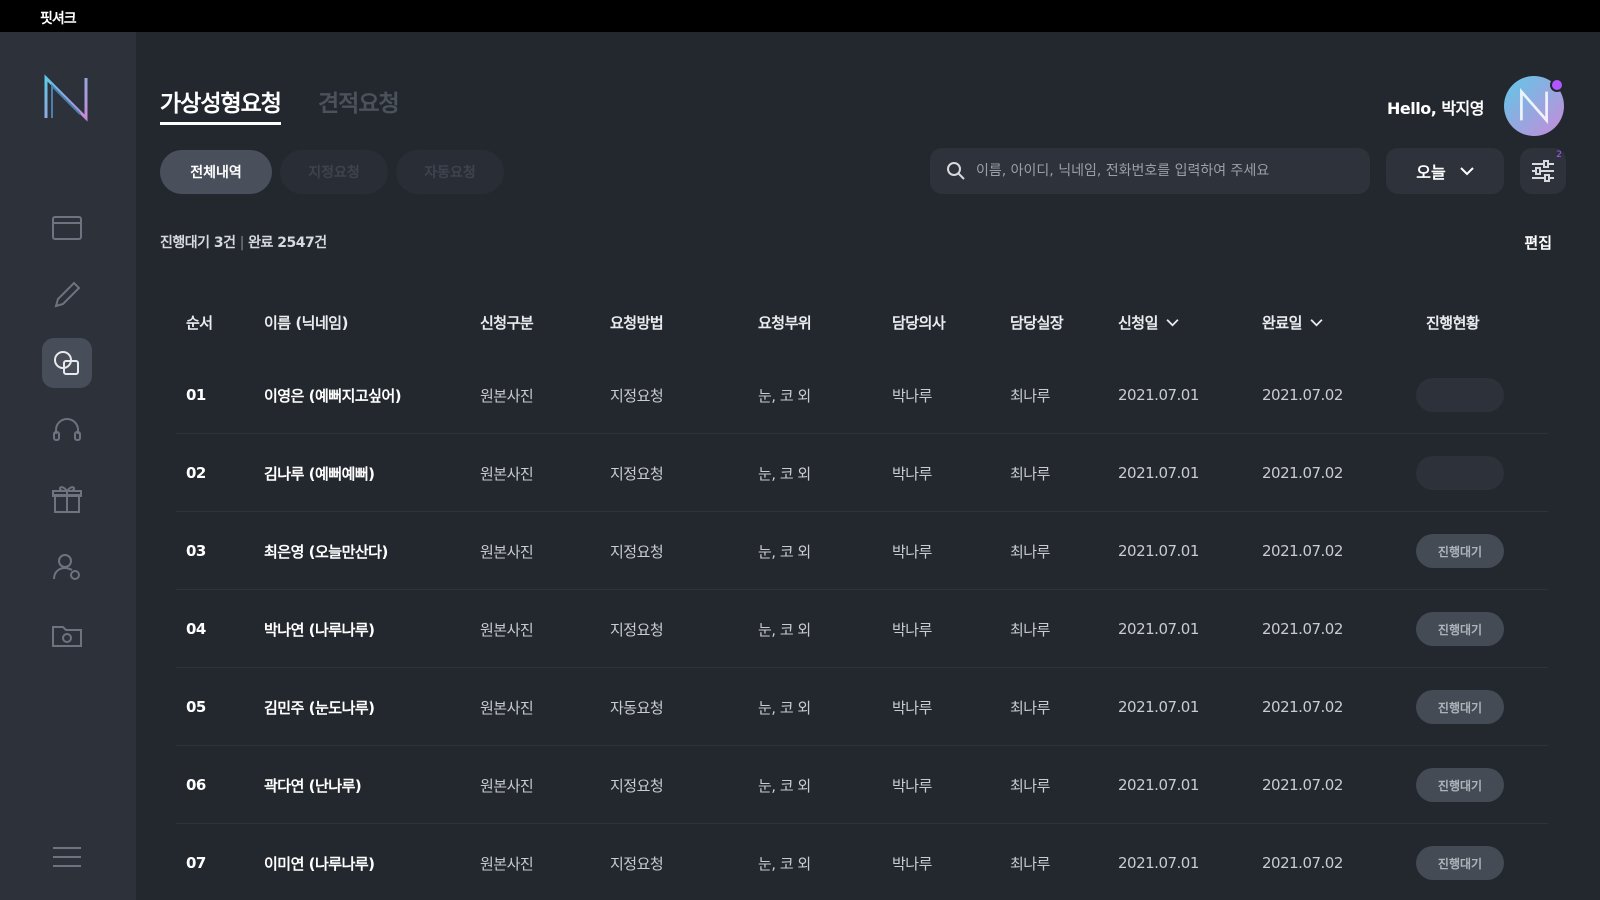 This screenshot has height=900, width=1600. What do you see at coordinates (507, 322) in the screenshot?
I see `header-type: 신청구분` at bounding box center [507, 322].